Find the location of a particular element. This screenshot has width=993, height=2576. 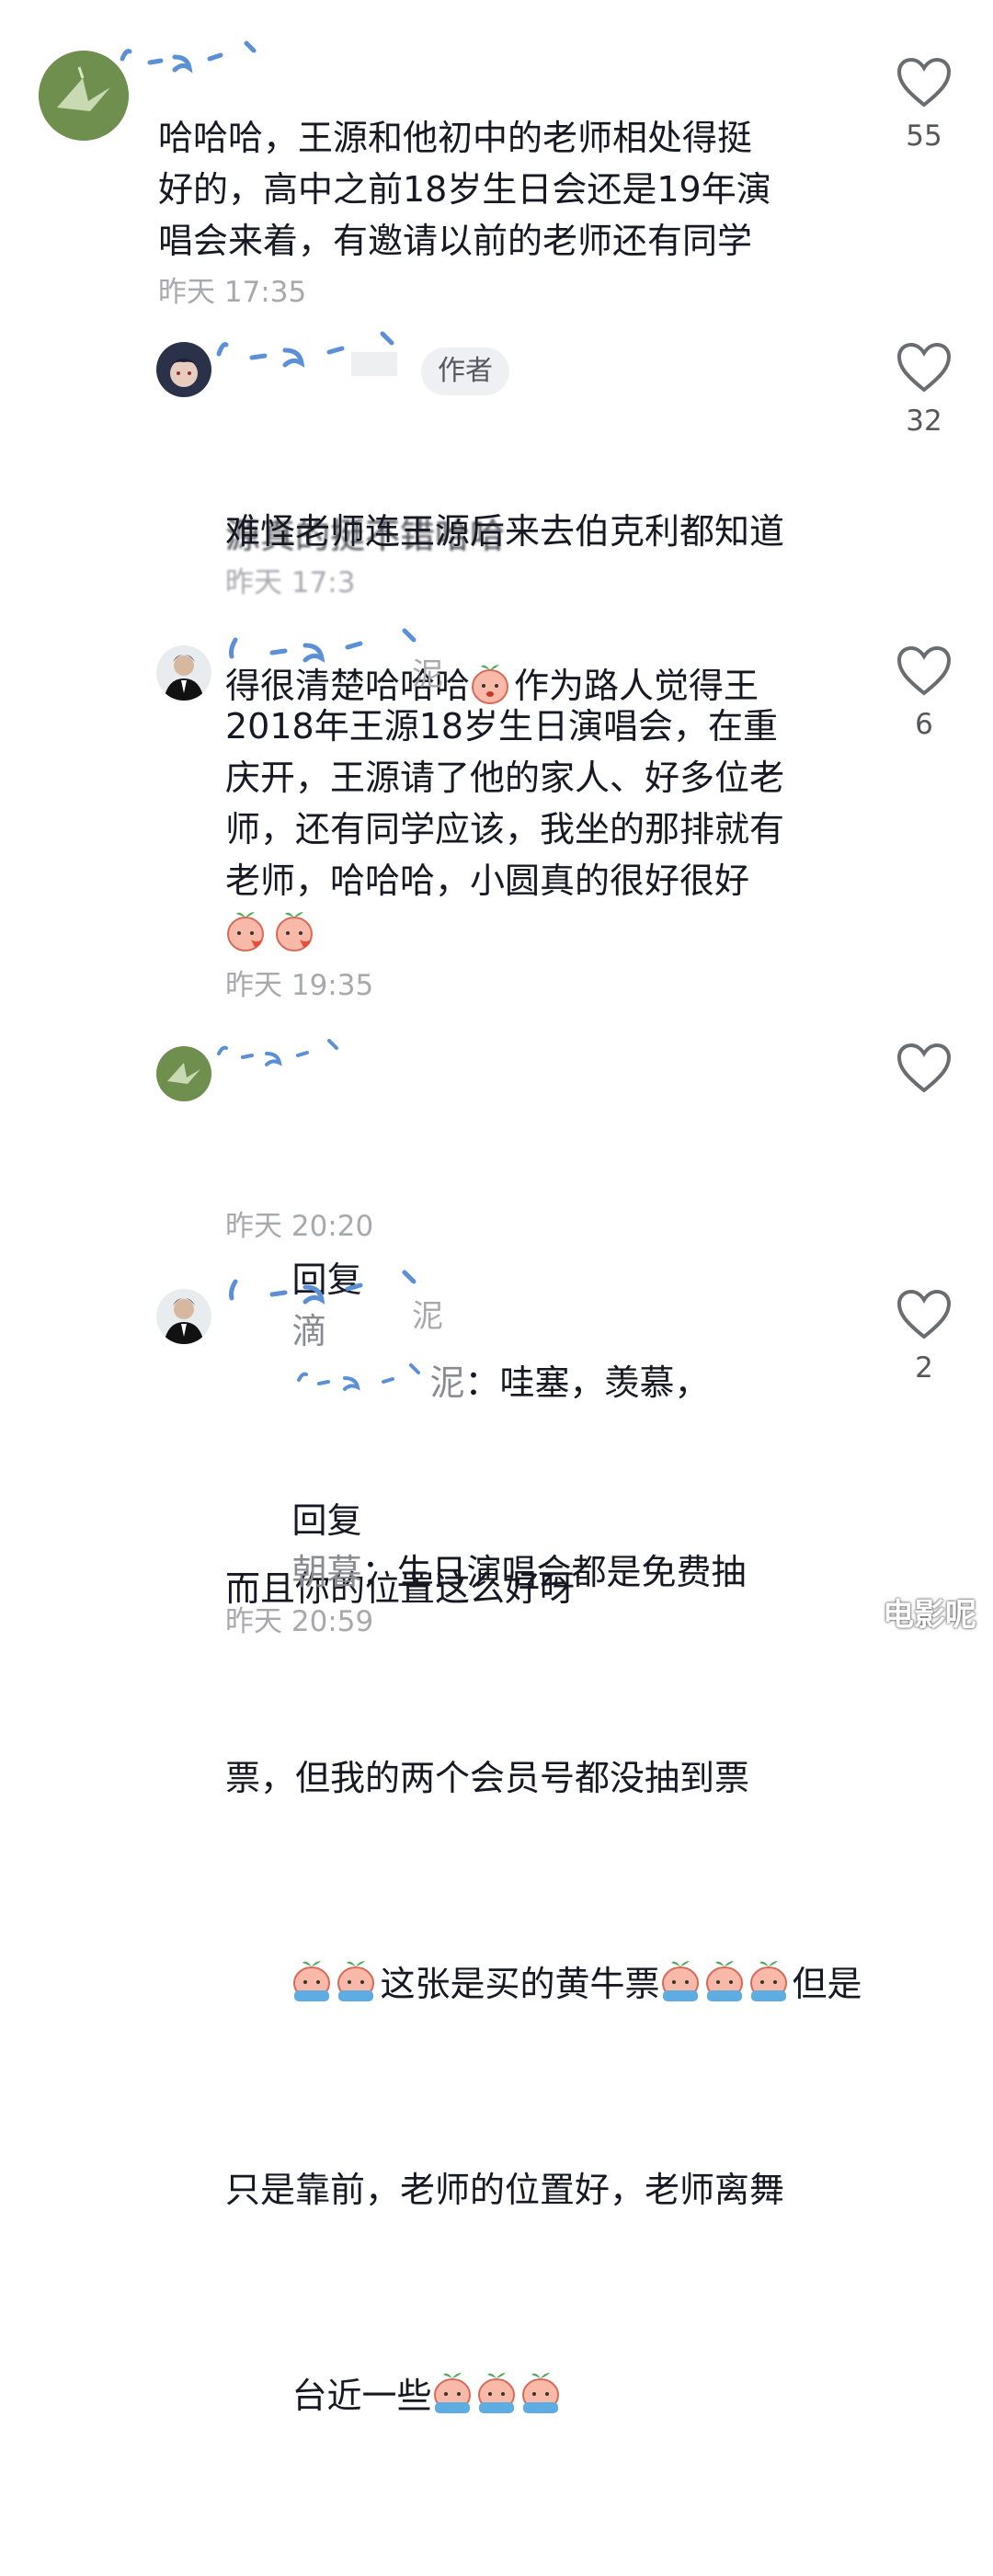

comment-time: 昨天 17:3 is located at coordinates (290, 582).